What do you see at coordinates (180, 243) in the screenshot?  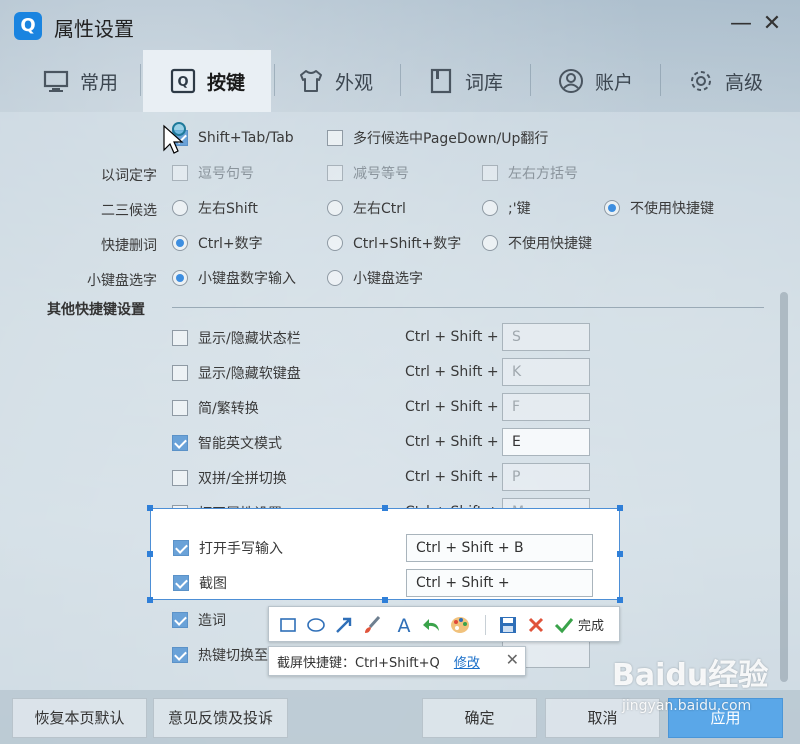 I see `ctrl-num-radio` at bounding box center [180, 243].